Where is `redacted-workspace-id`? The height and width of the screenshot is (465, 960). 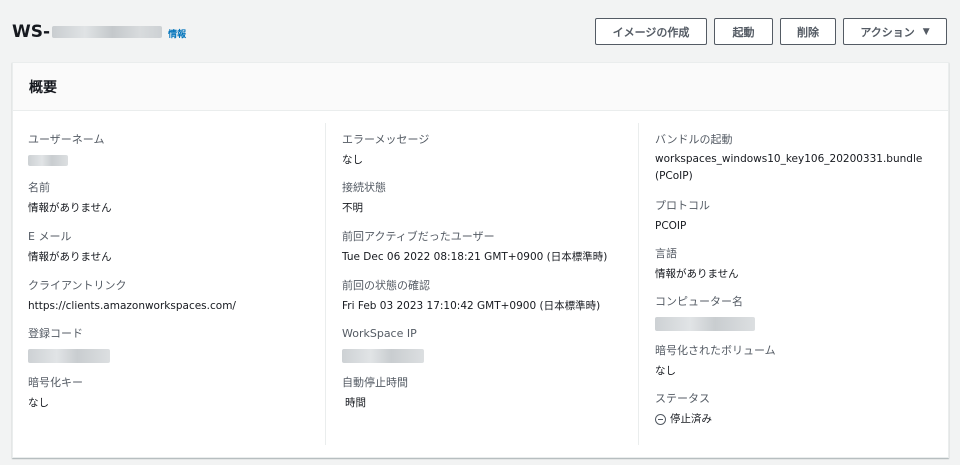 redacted-workspace-id is located at coordinates (107, 32).